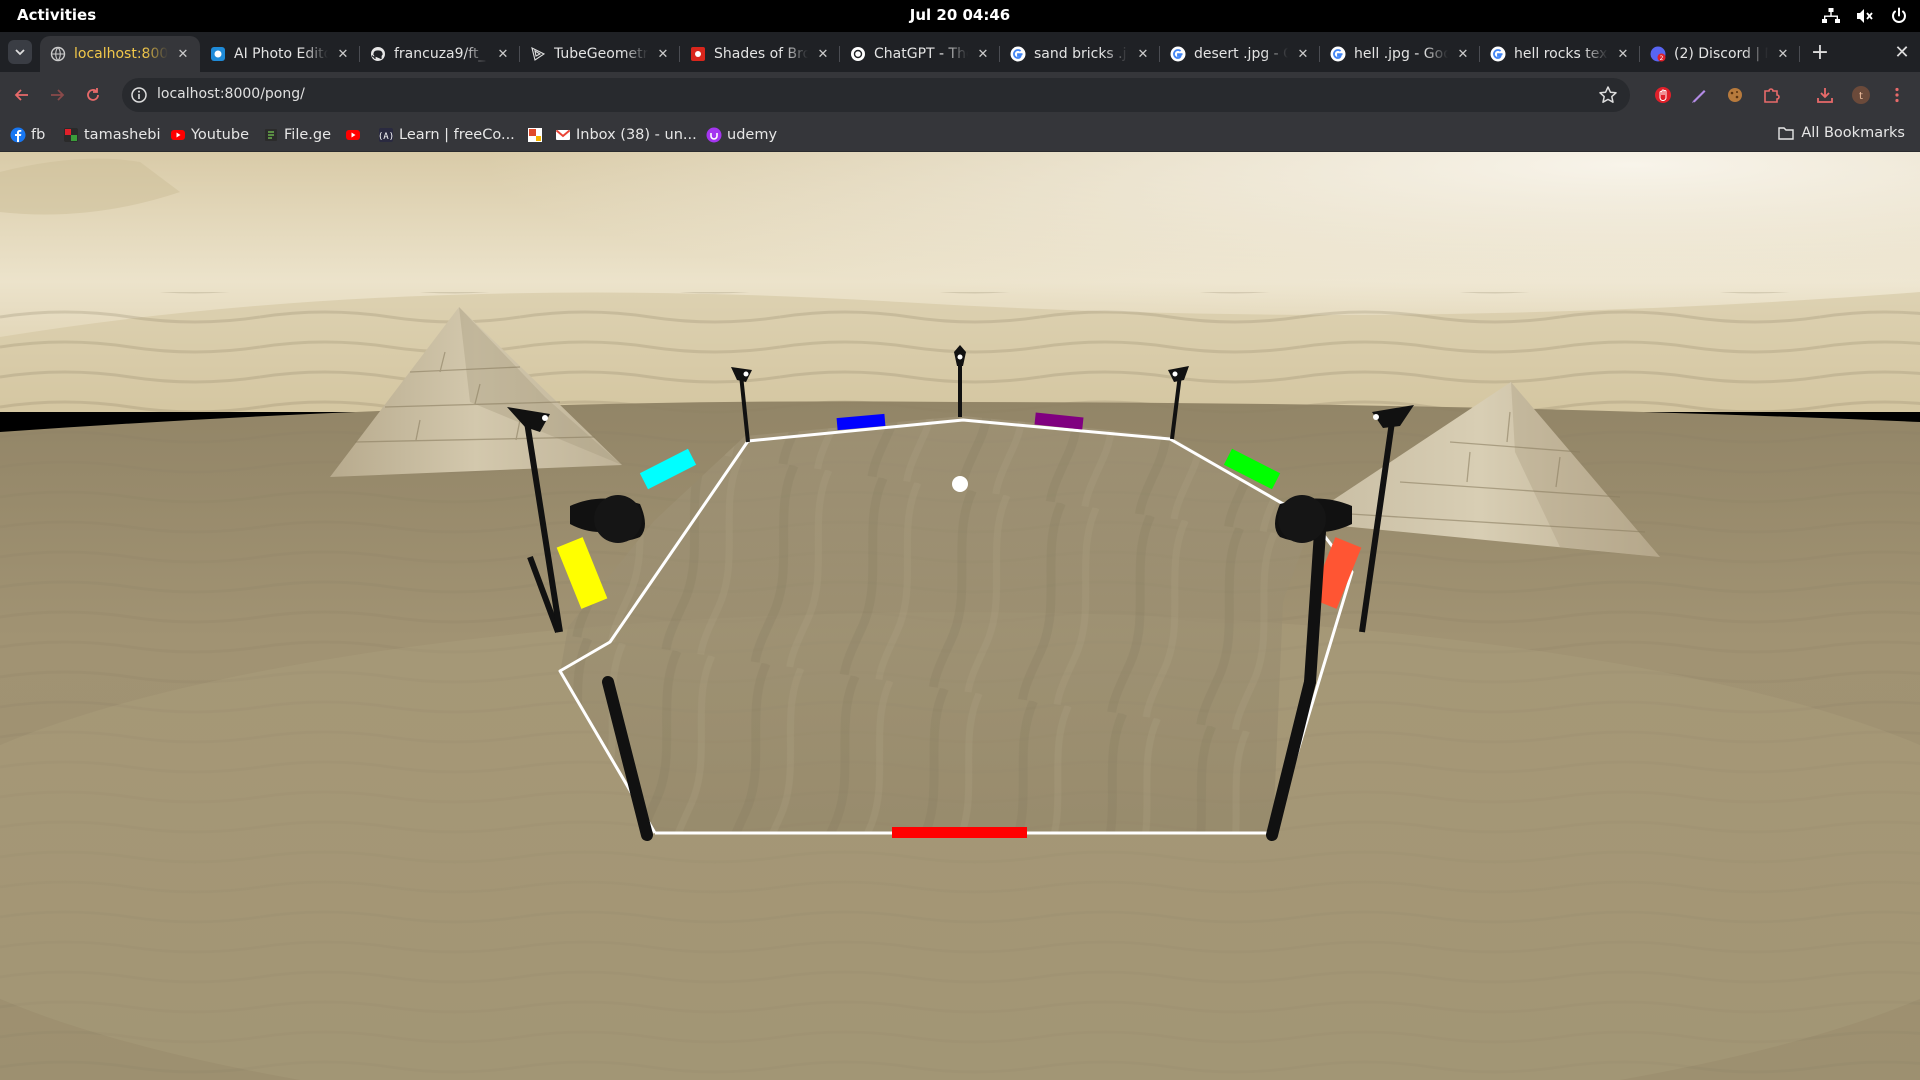  Describe the element at coordinates (18, 135) in the screenshot. I see `facebook-icon` at that location.